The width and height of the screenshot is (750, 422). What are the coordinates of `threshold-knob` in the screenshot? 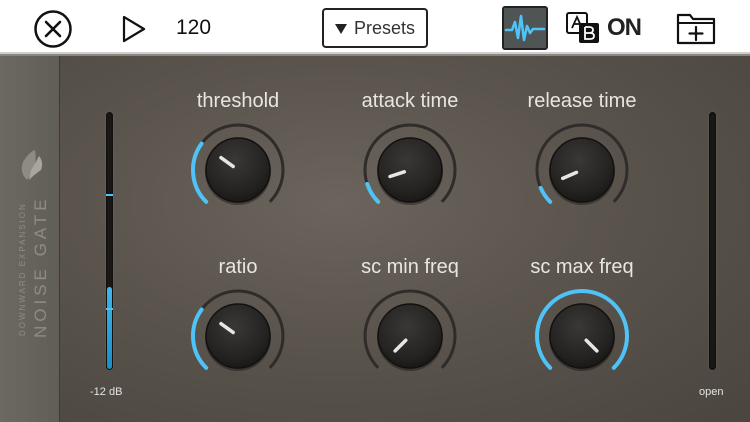 It's located at (238, 168).